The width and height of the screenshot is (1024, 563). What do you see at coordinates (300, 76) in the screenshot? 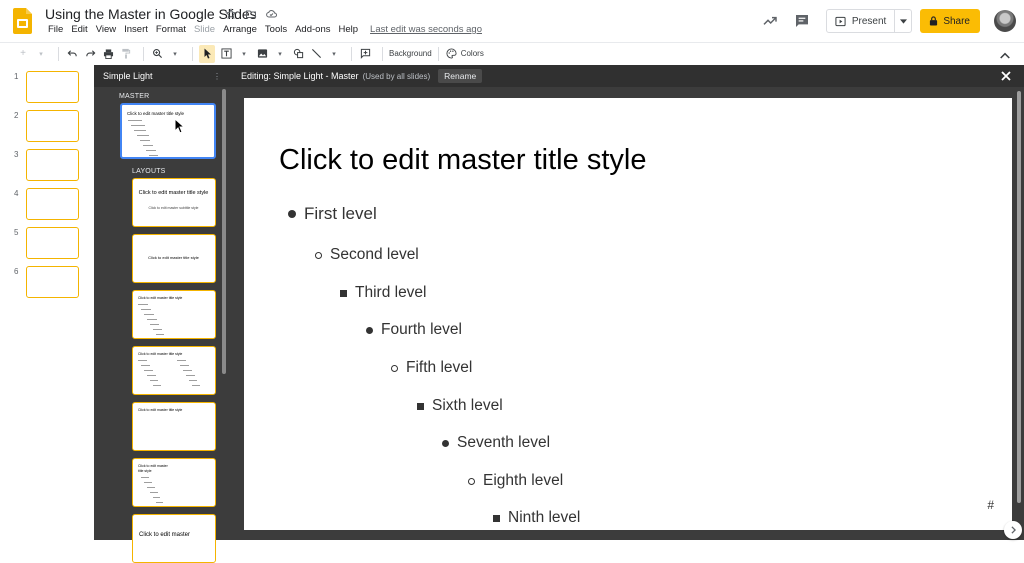
I see `editor-heading: Editing: Simple Light - Master` at bounding box center [300, 76].